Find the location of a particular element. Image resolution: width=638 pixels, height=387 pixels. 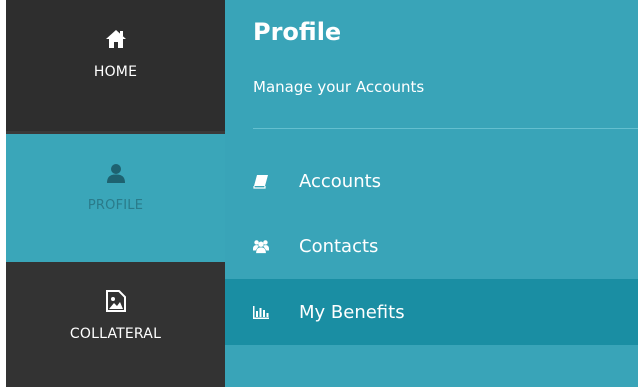

sidebar-item-collateral: COLLATERAL is located at coordinates (115, 324).